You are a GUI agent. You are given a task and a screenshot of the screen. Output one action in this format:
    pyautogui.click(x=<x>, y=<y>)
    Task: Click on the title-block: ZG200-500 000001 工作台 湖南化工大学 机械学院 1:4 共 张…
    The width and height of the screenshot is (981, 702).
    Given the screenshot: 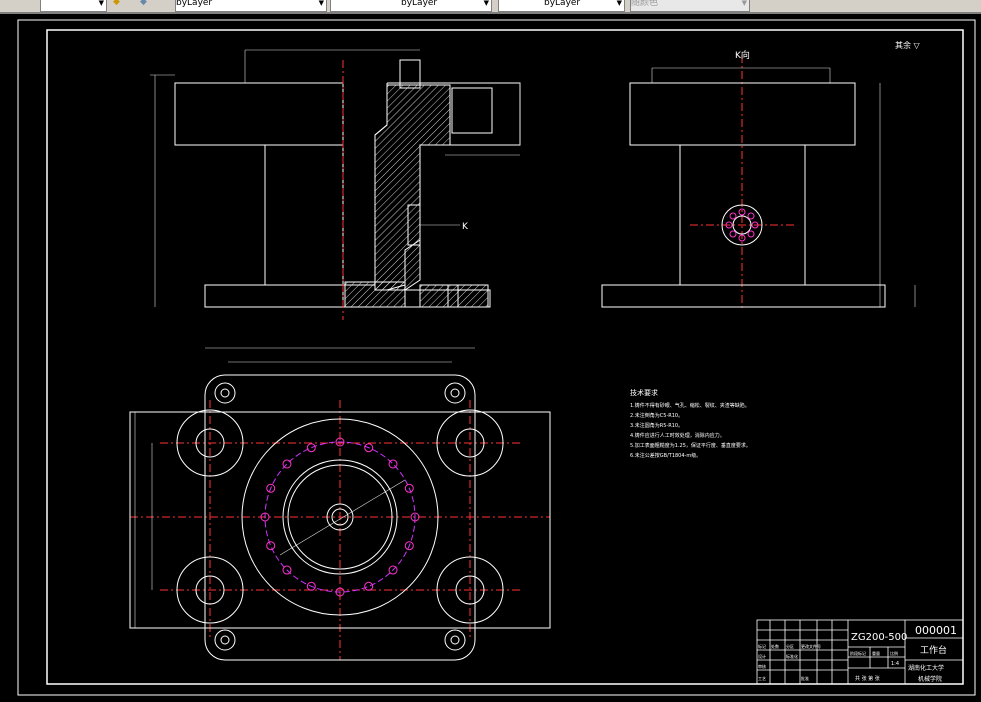 What is the action you would take?
    pyautogui.click(x=860, y=652)
    